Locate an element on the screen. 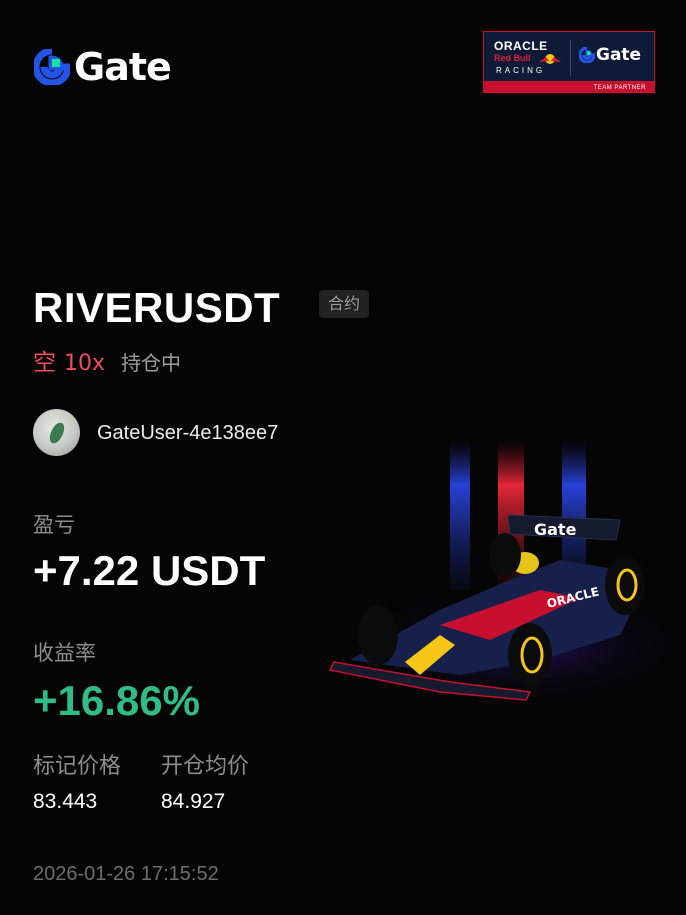 Image resolution: width=686 pixels, height=915 pixels. red-bull-icon is located at coordinates (550, 59).